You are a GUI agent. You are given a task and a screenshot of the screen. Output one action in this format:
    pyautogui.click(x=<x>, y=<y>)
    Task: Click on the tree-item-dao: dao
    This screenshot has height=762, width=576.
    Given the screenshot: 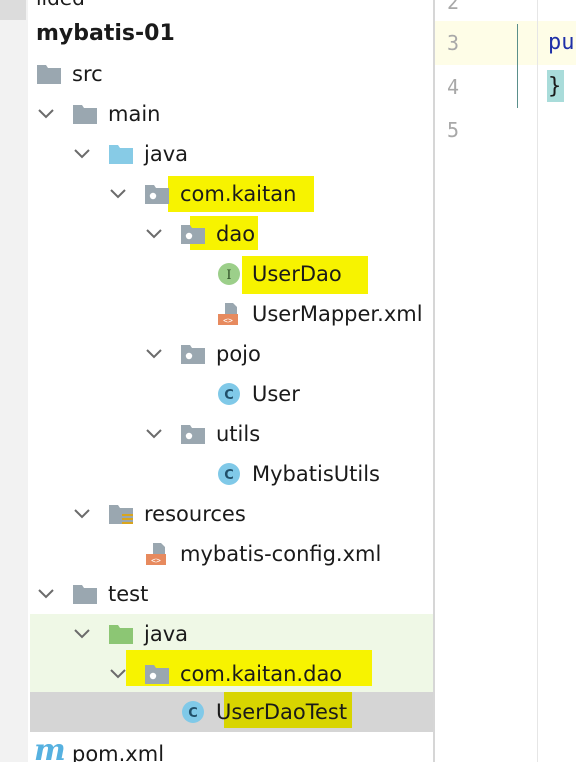 What is the action you would take?
    pyautogui.click(x=232, y=234)
    